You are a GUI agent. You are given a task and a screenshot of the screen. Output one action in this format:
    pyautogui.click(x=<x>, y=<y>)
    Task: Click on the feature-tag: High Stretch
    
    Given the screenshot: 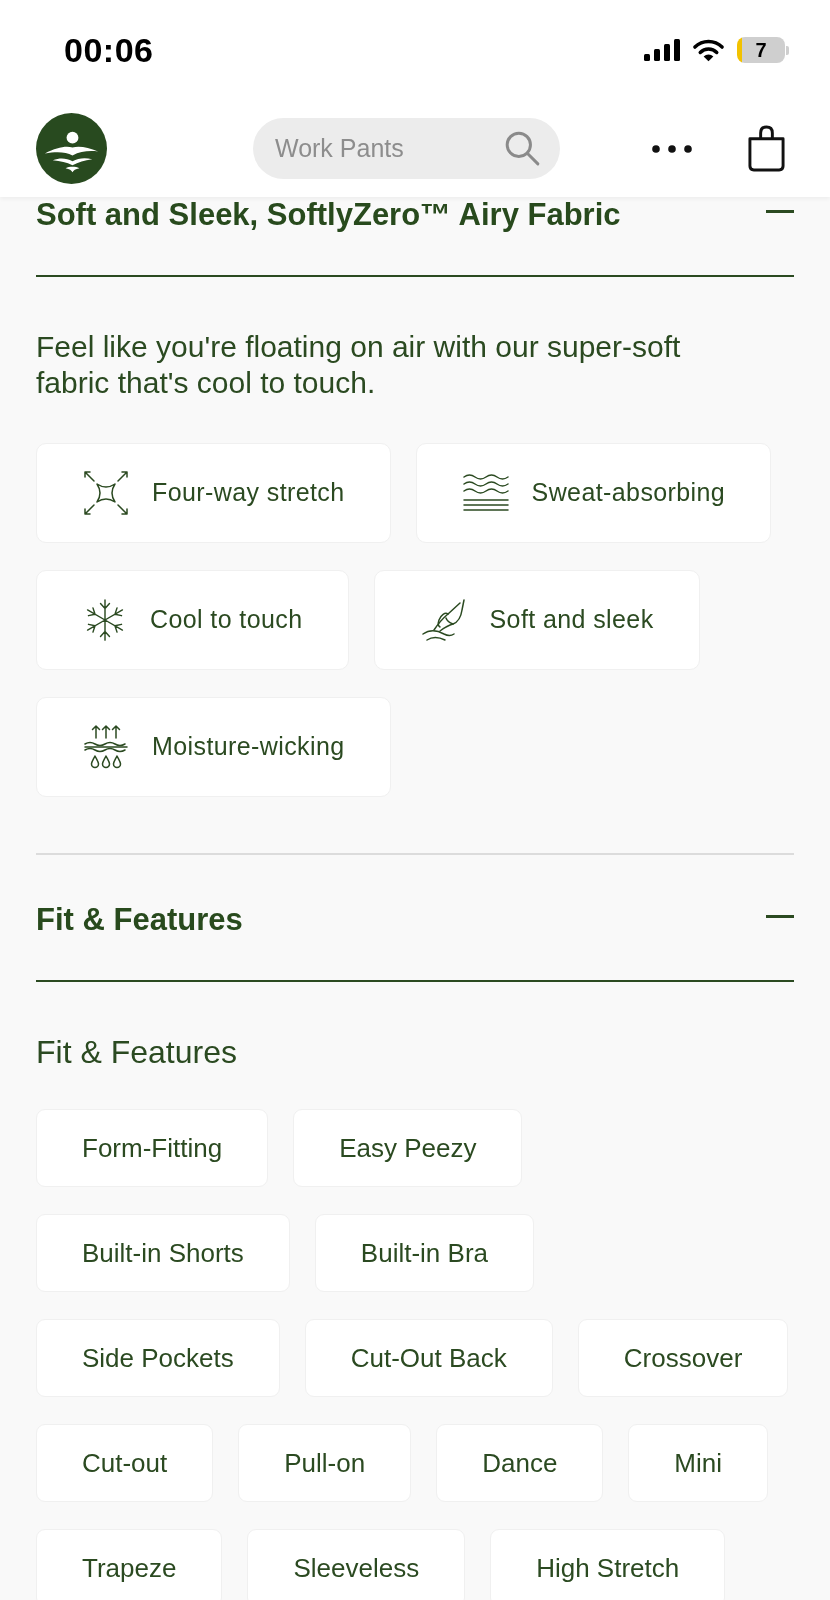 What is the action you would take?
    pyautogui.click(x=608, y=1564)
    